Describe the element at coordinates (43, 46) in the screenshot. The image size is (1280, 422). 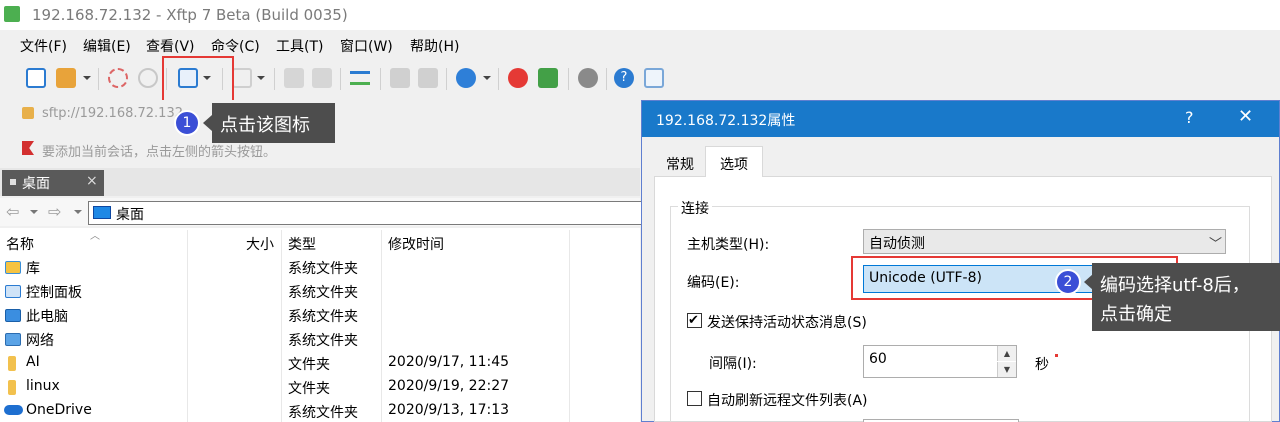
I see `menu-file: 文件(F)` at that location.